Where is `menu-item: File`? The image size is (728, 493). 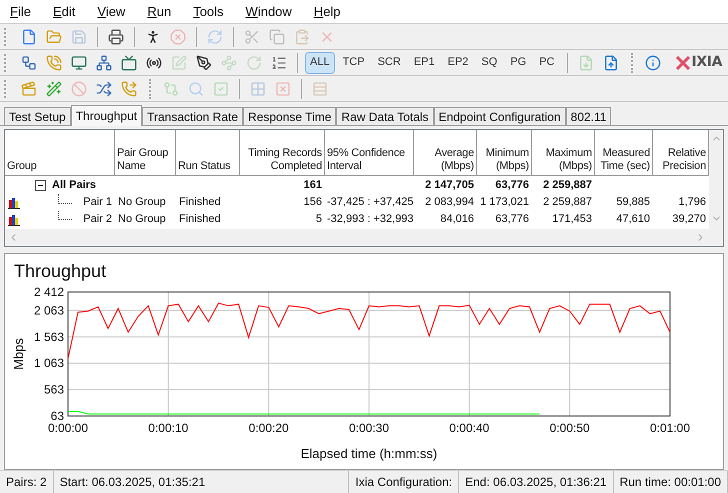 menu-item: File is located at coordinates (20, 12).